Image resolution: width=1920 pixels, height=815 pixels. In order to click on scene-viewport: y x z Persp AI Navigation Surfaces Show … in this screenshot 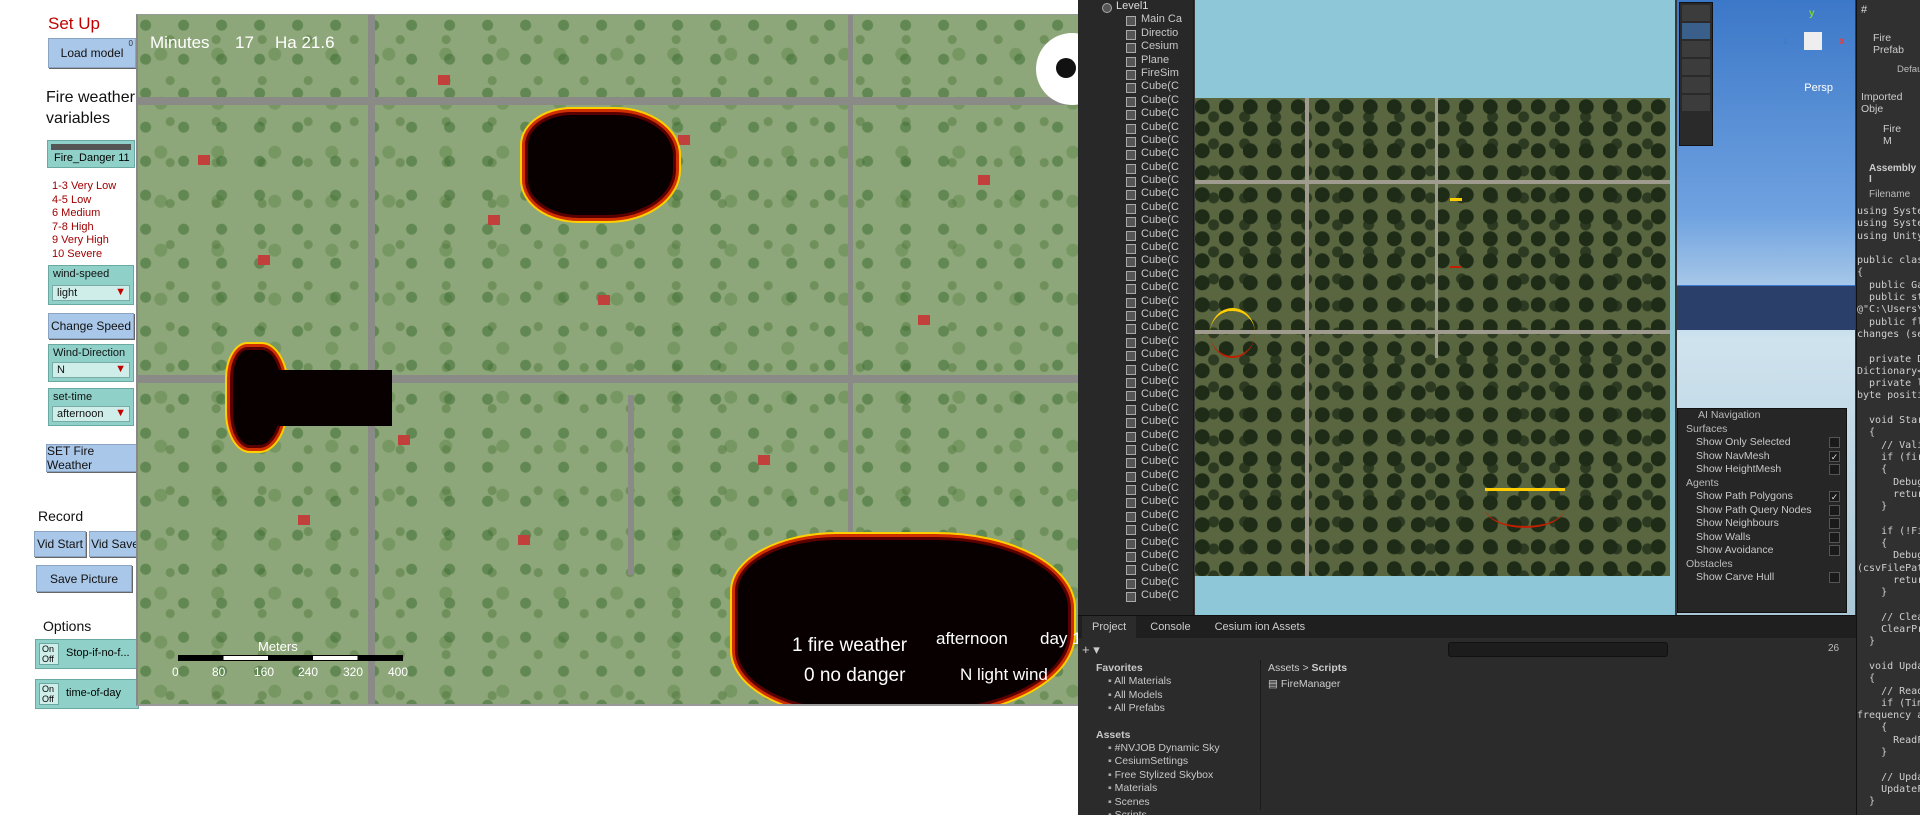, I will do `click(1766, 307)`.